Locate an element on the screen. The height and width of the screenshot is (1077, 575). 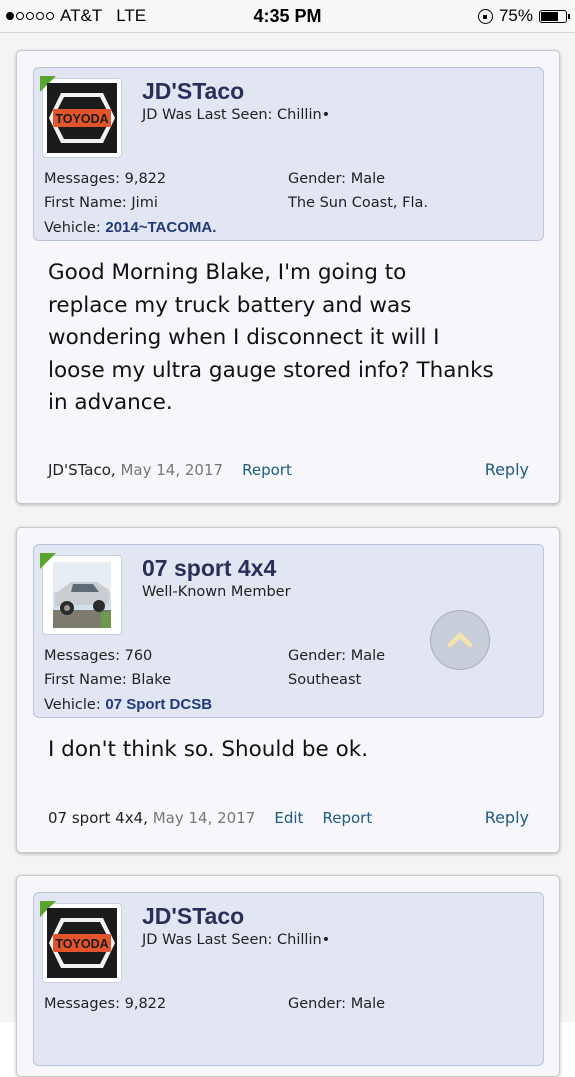
truck-photo-icon is located at coordinates (82, 595).